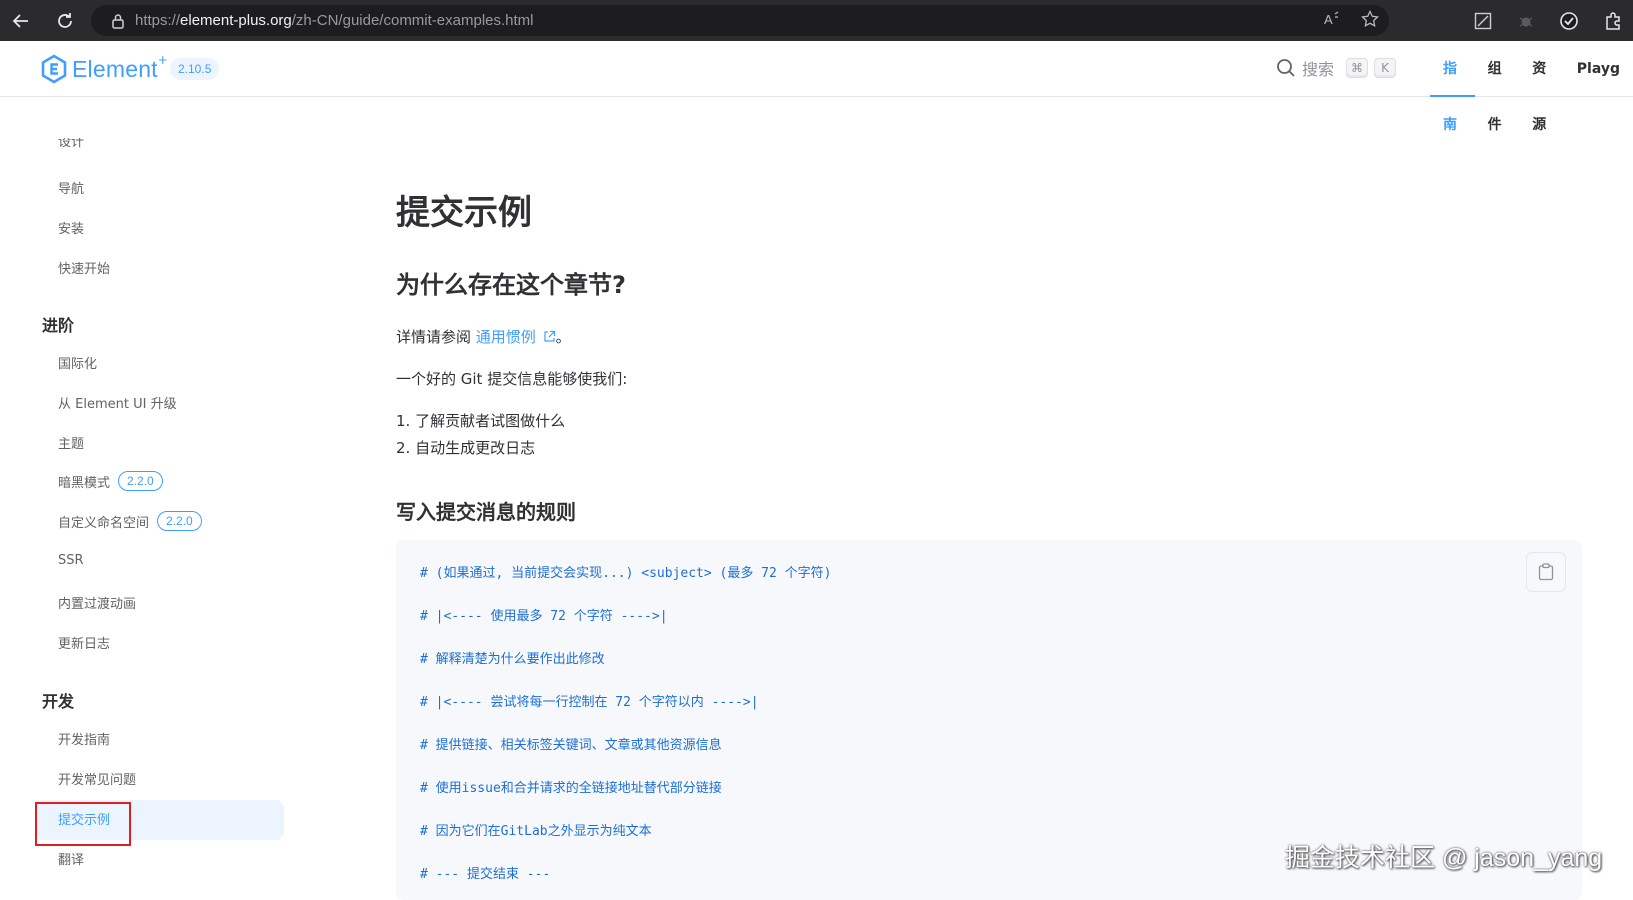  I want to click on screenshot-extension-icon, so click(1483, 21).